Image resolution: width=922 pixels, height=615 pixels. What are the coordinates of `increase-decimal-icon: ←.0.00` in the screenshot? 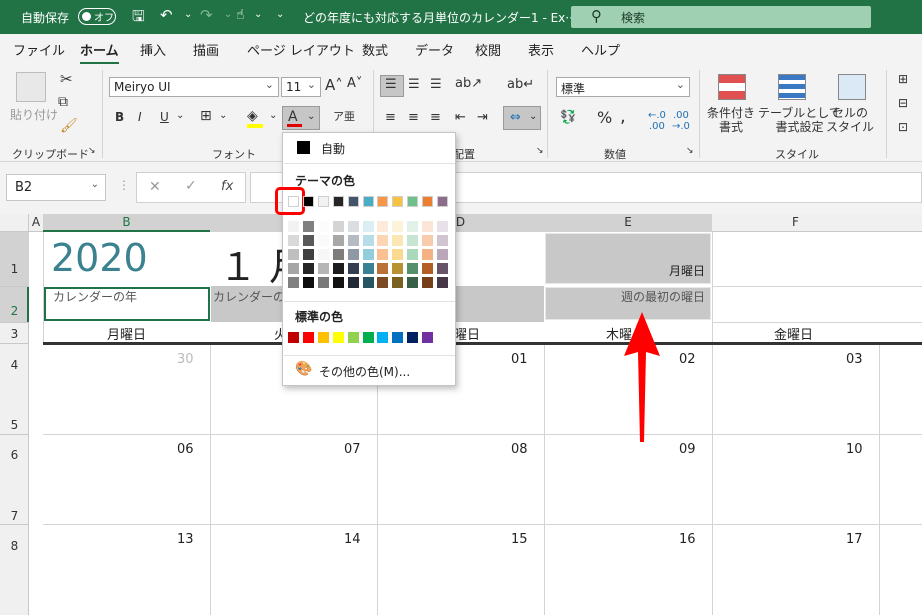 It's located at (657, 121).